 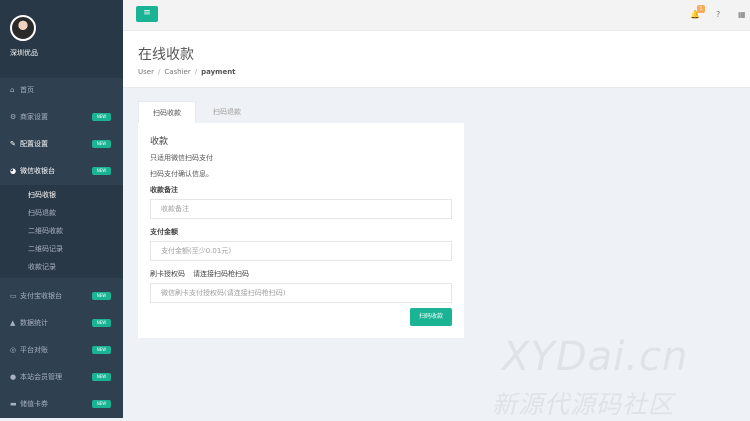 What do you see at coordinates (227, 112) in the screenshot?
I see `tab-scan-refund: 扫码退款` at bounding box center [227, 112].